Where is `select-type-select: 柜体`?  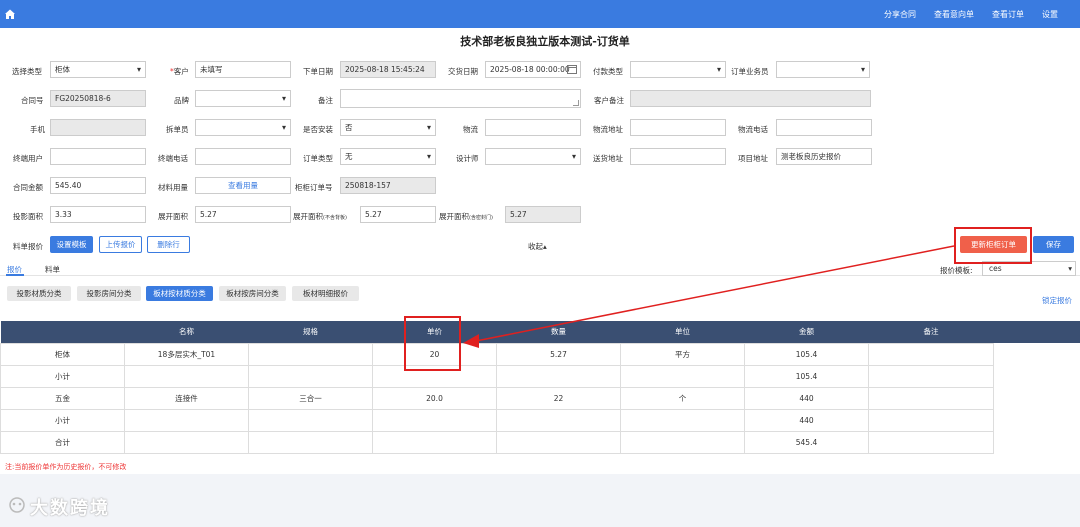 select-type-select: 柜体 is located at coordinates (98, 69).